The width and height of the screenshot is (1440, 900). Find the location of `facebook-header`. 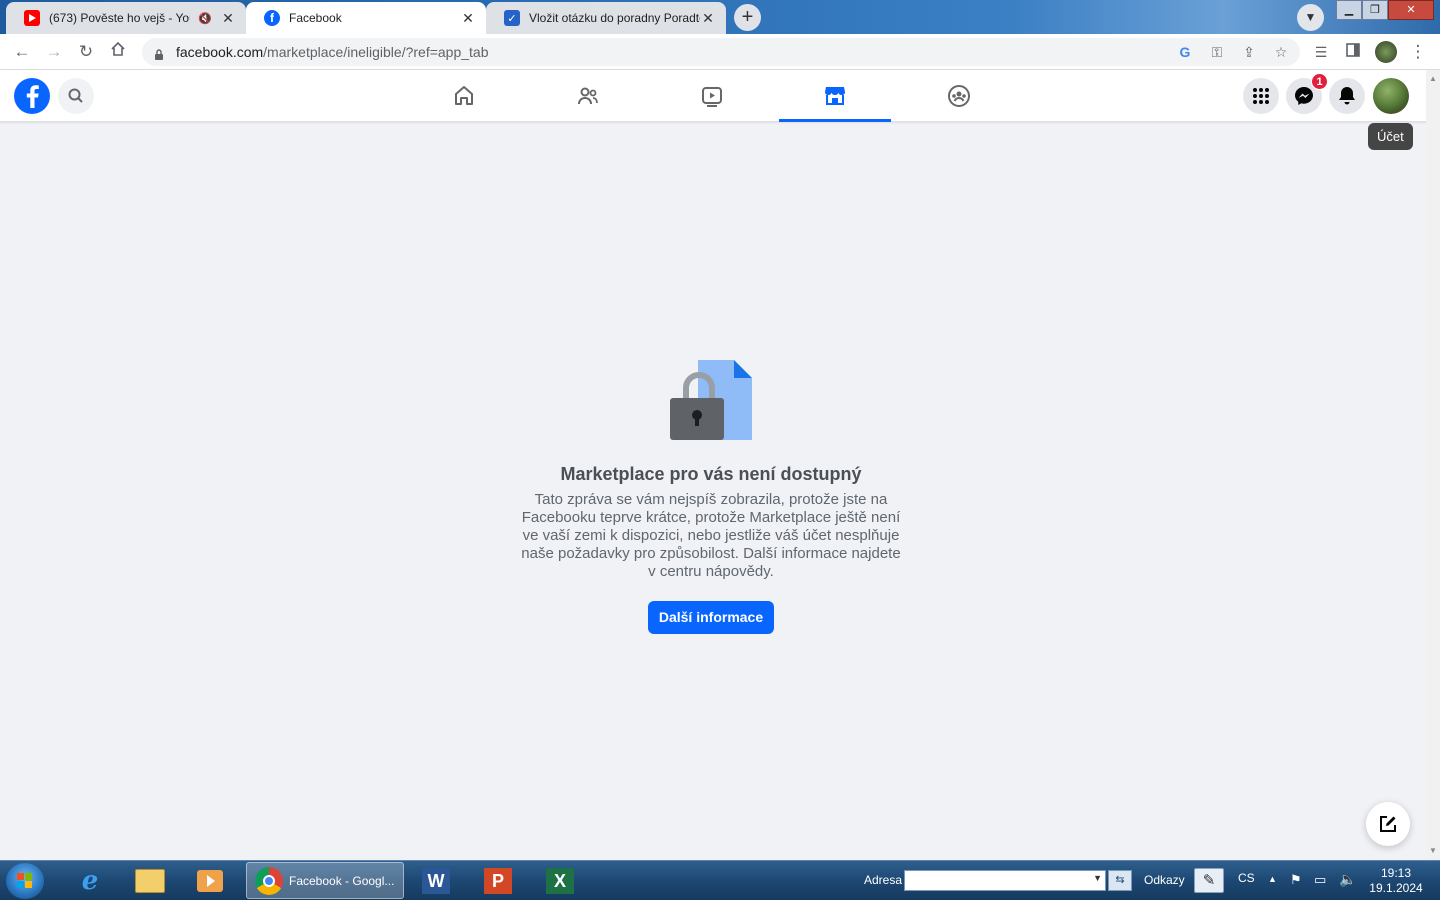

facebook-header is located at coordinates (713, 96).